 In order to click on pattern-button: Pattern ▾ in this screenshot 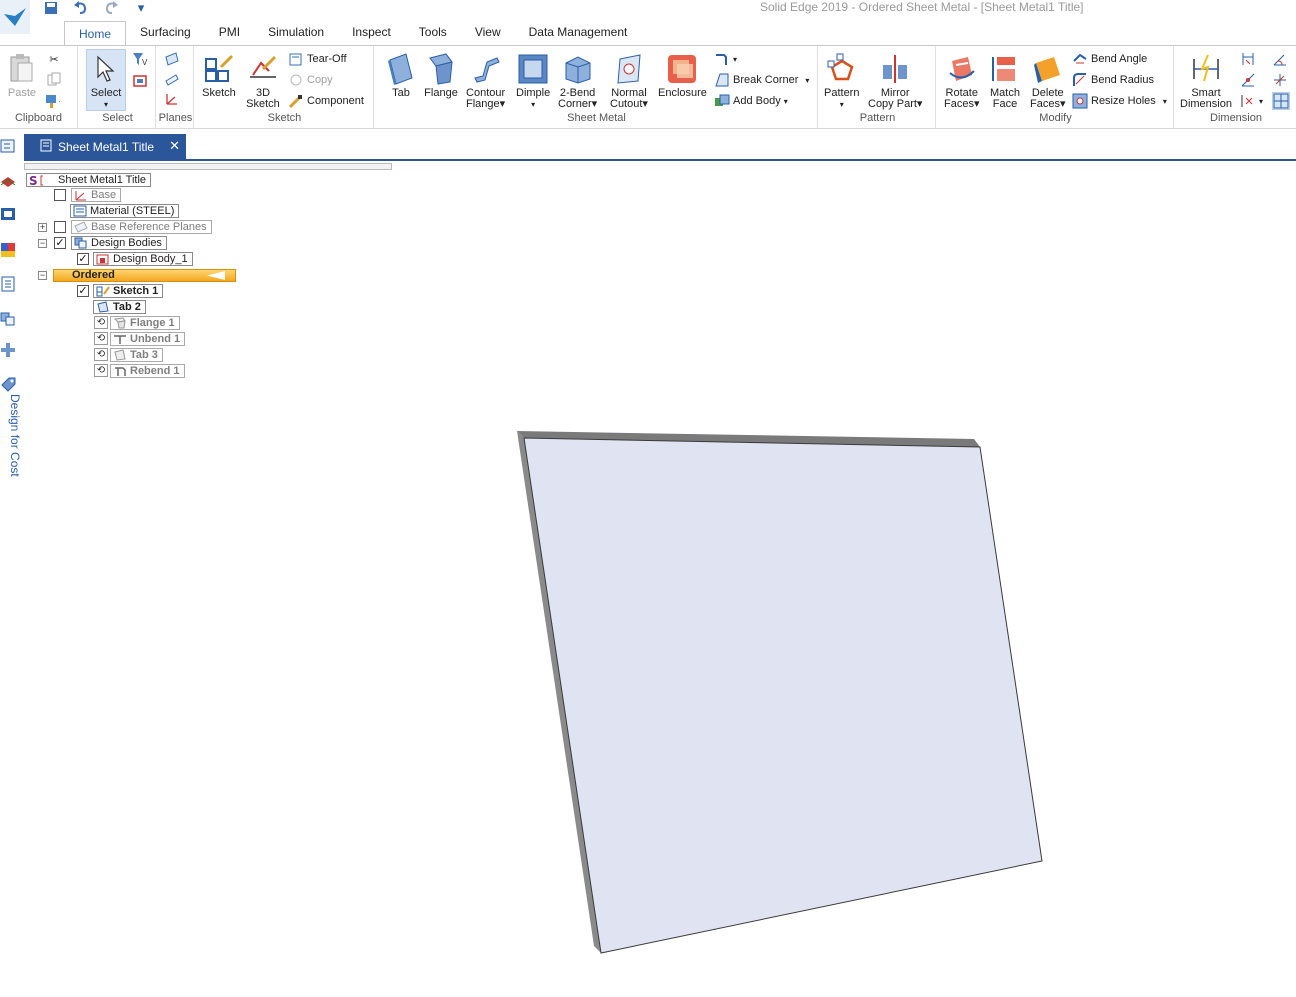, I will do `click(841, 80)`.